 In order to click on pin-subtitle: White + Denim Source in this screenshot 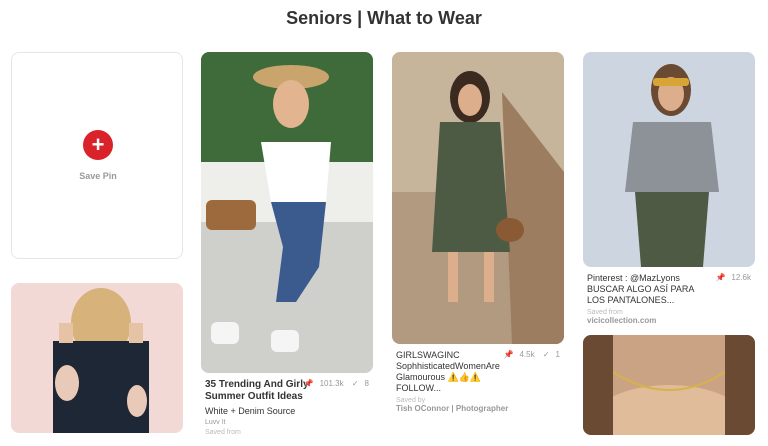, I will do `click(250, 411)`.